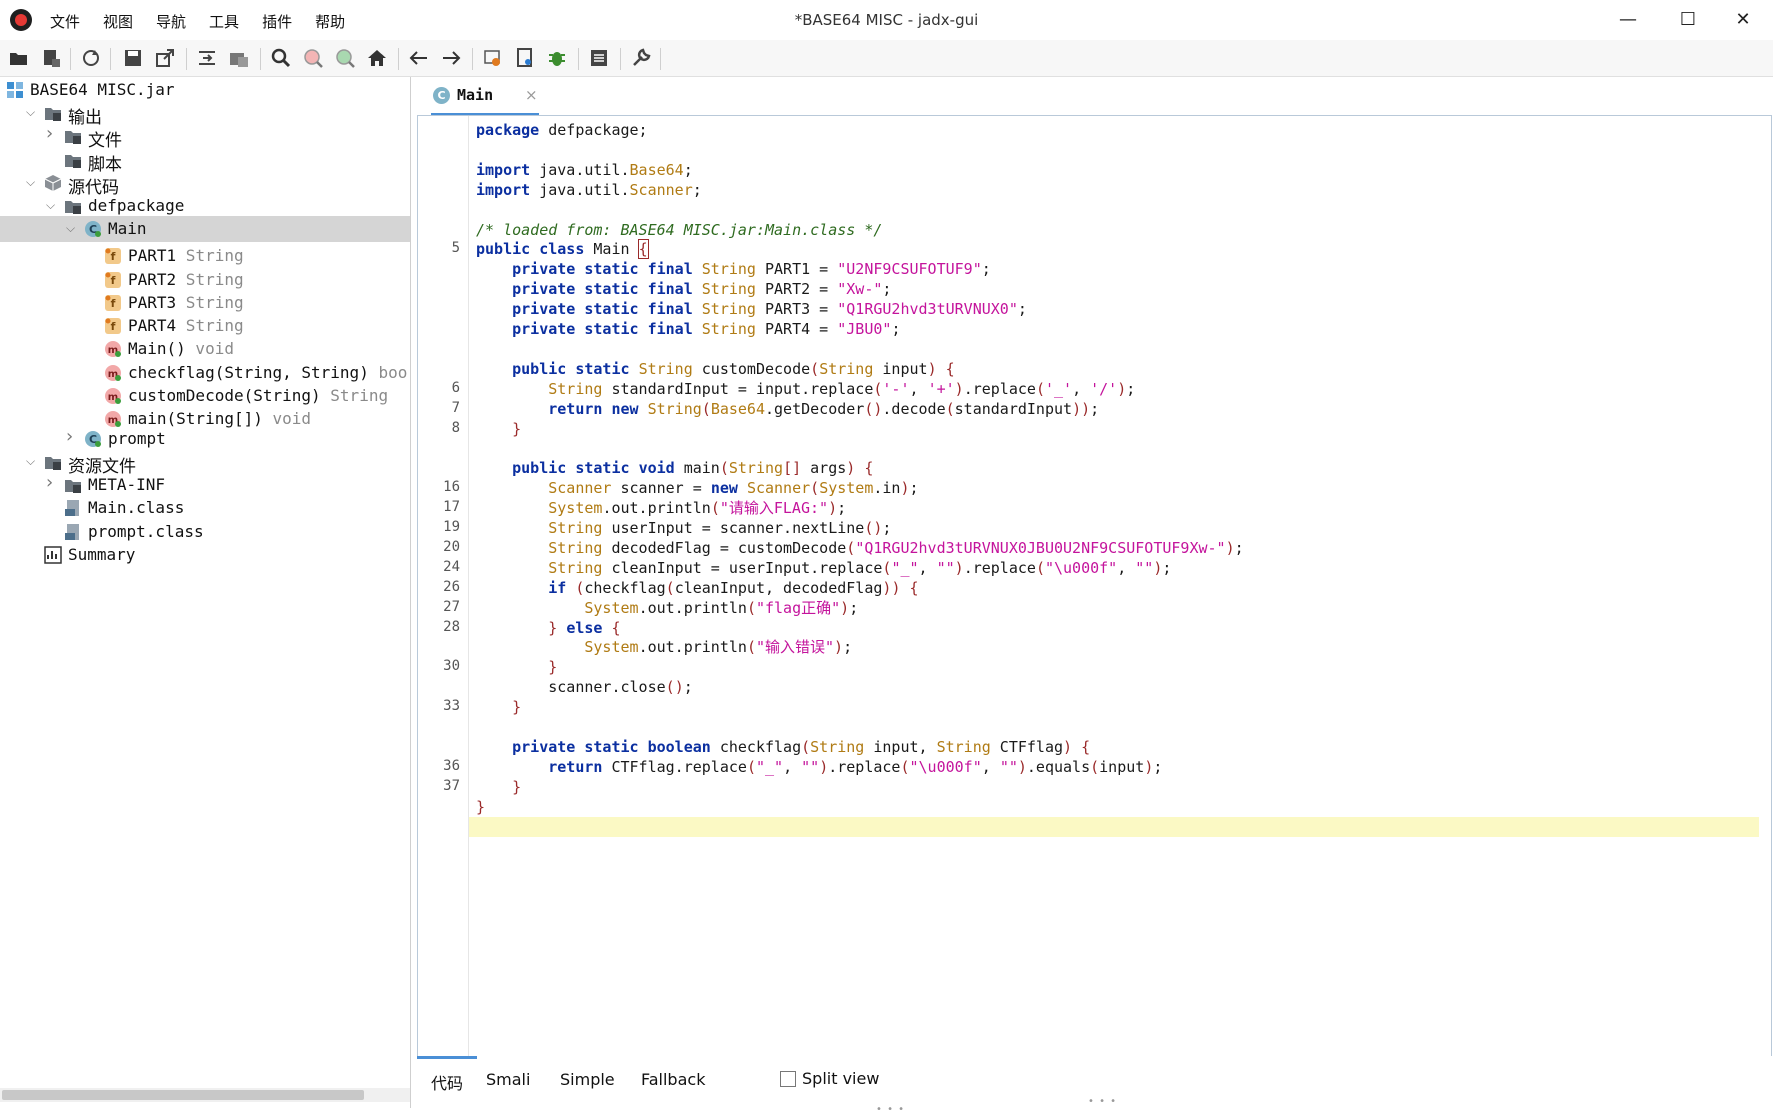 This screenshot has height=1115, width=1773. What do you see at coordinates (674, 468) in the screenshot?
I see `code-line: public static void main(String[] args) {` at bounding box center [674, 468].